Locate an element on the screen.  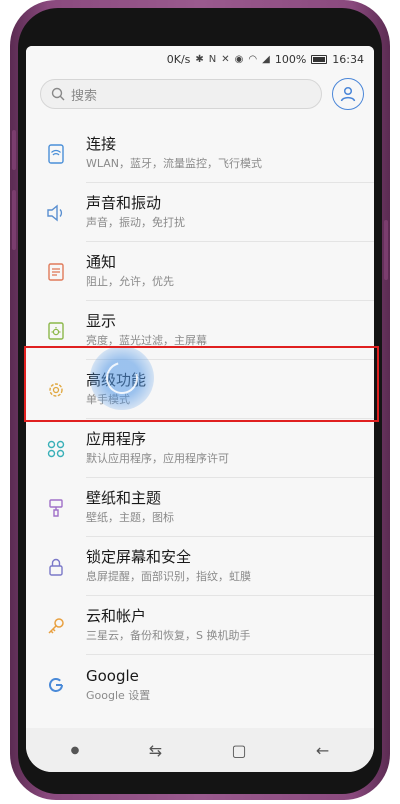
status-bar: 0K/s ✱ N ✕ ◉ ◠ ◢ 100% 16:34 is located at coordinates (200, 59).